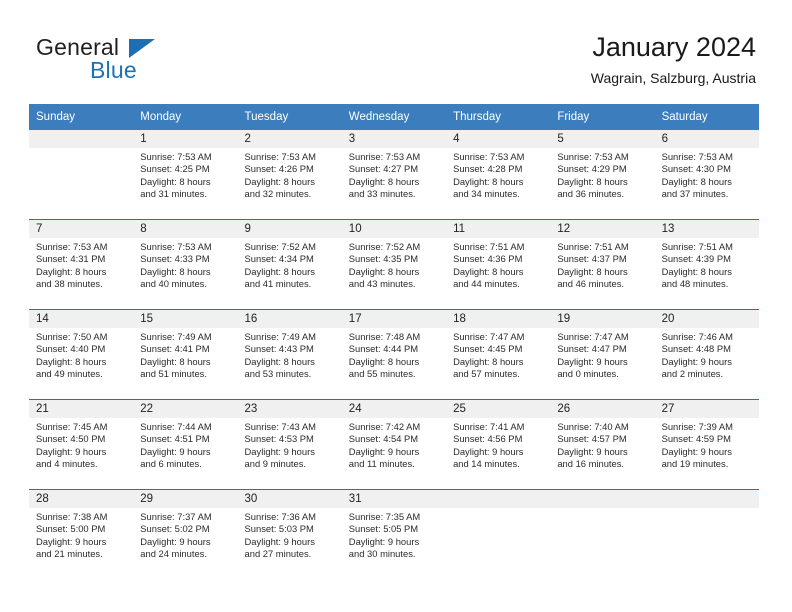 The height and width of the screenshot is (612, 792). I want to click on daylight-text-line2: and 36 minutes., so click(591, 193).